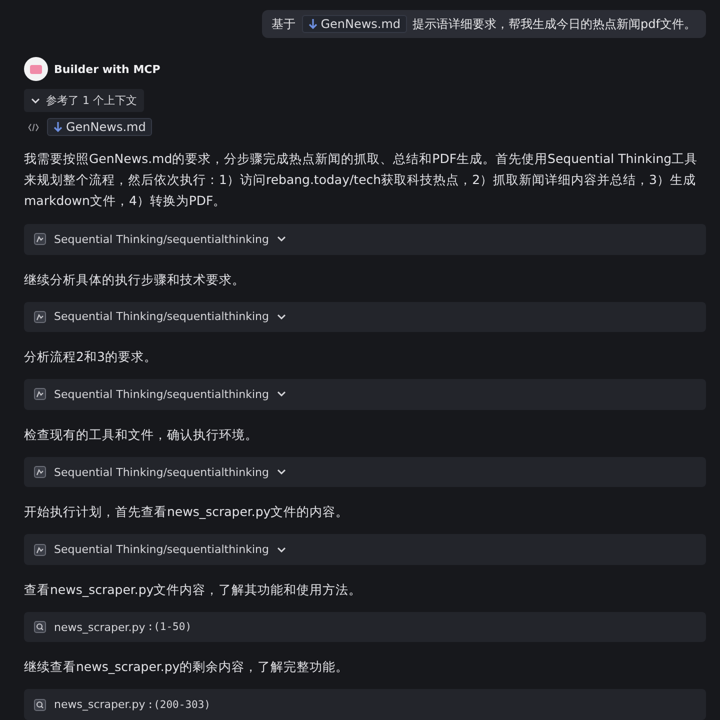 The width and height of the screenshot is (720, 720). I want to click on tool-call-card: news_scraper.py :(200-303), so click(365, 704).